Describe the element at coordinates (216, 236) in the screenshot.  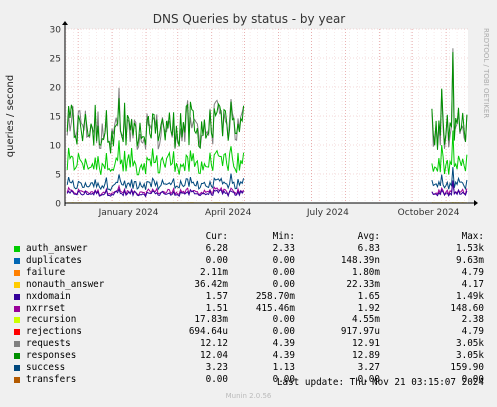
I see `legend-header-cur: Cur:` at that location.